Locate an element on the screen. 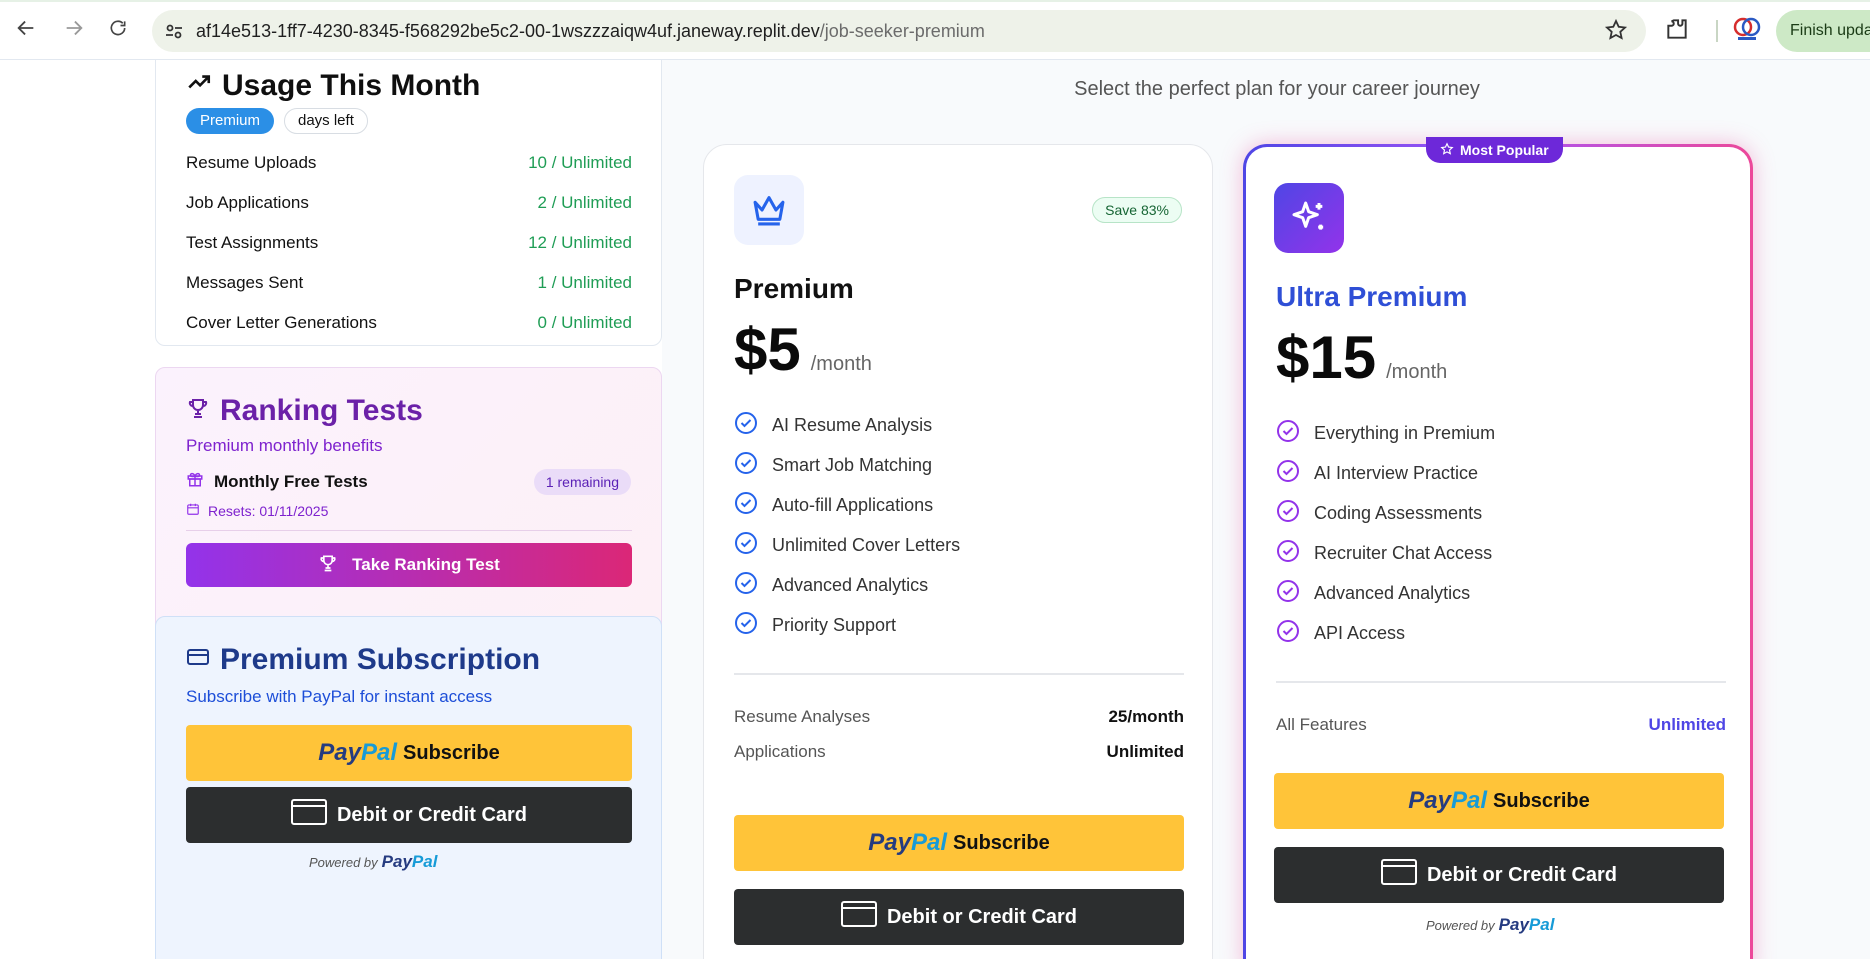 The height and width of the screenshot is (959, 1870). feature-label: AI Resume Analysis is located at coordinates (852, 425).